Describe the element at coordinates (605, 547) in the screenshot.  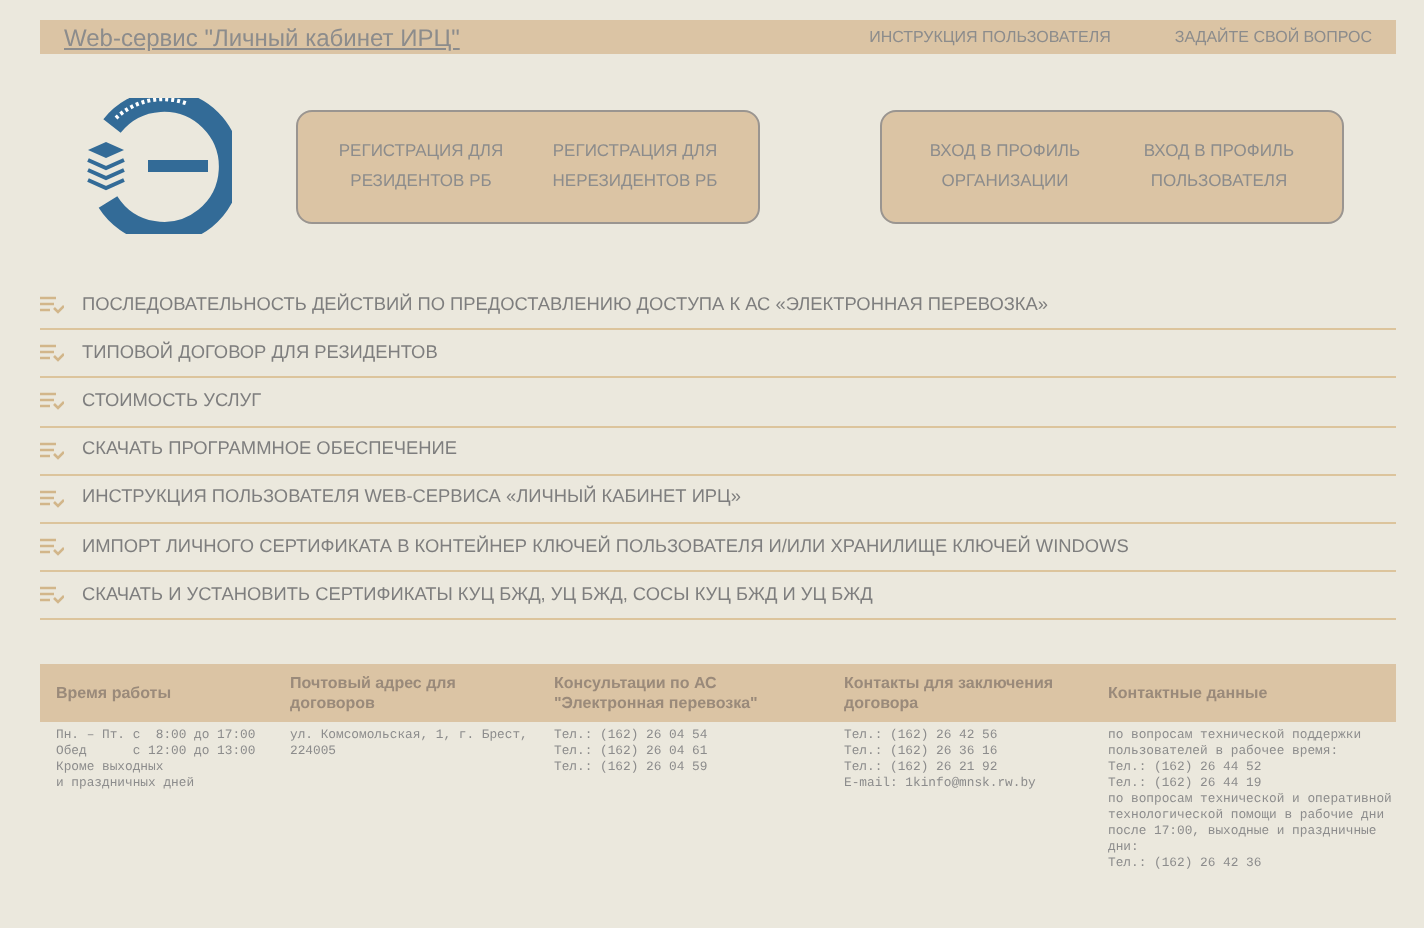
I see `menu-link: ИМПОРТ ЛИЧНОГО СЕРТИФИКАТА В КОНТЕЙНЕР КЛЮЧЕЙ ПОЛЬЗОВАТЕЛЯ И/ИЛИ ХРАНИЛИЩЕ КЛЮЧЕЙ WINDOWS` at that location.